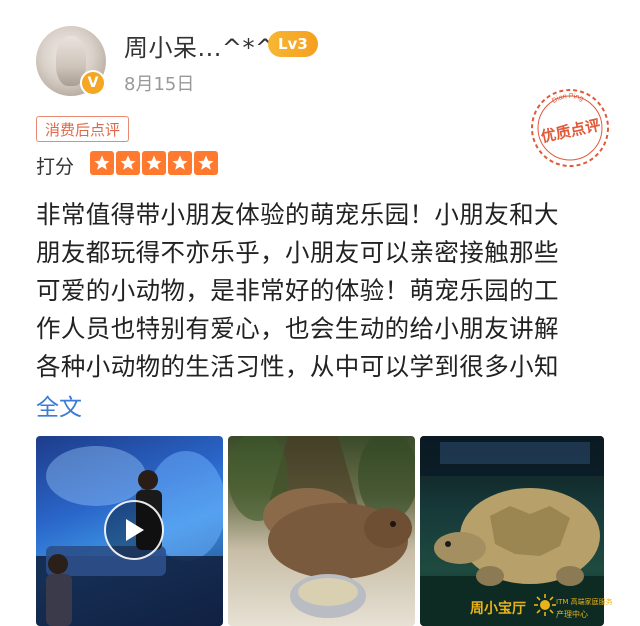 This screenshot has height=626, width=640. I want to click on play-video-button, so click(134, 530).